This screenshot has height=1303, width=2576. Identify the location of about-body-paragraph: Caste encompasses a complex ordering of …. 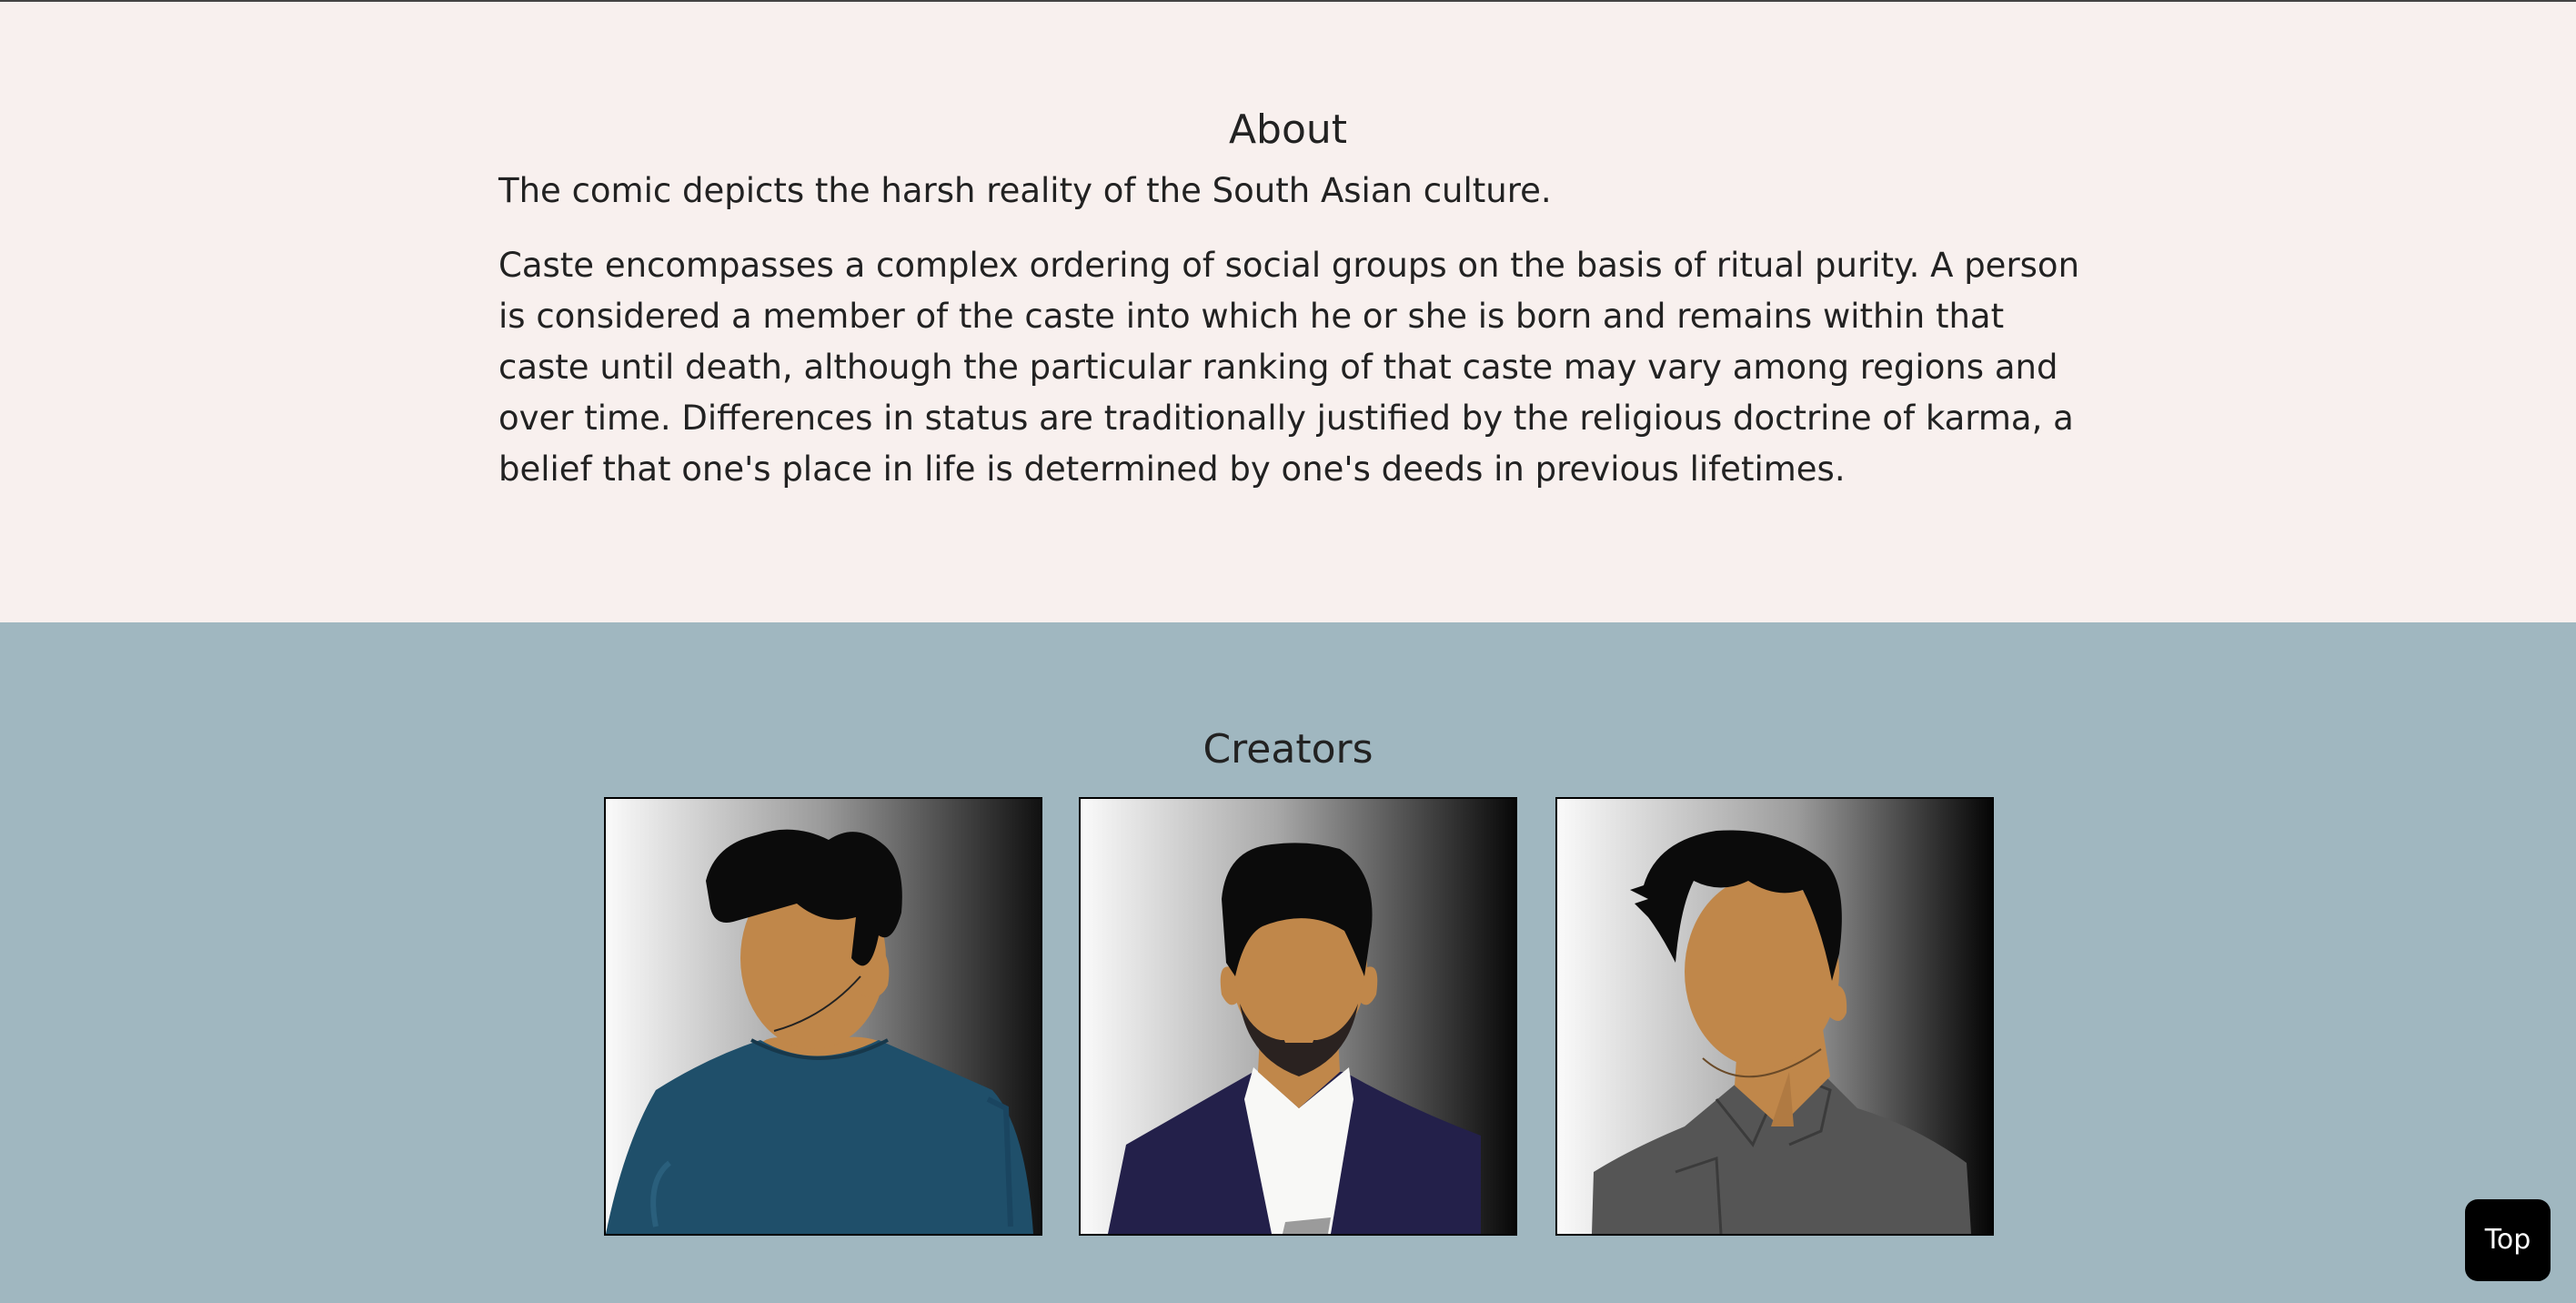
(1289, 367).